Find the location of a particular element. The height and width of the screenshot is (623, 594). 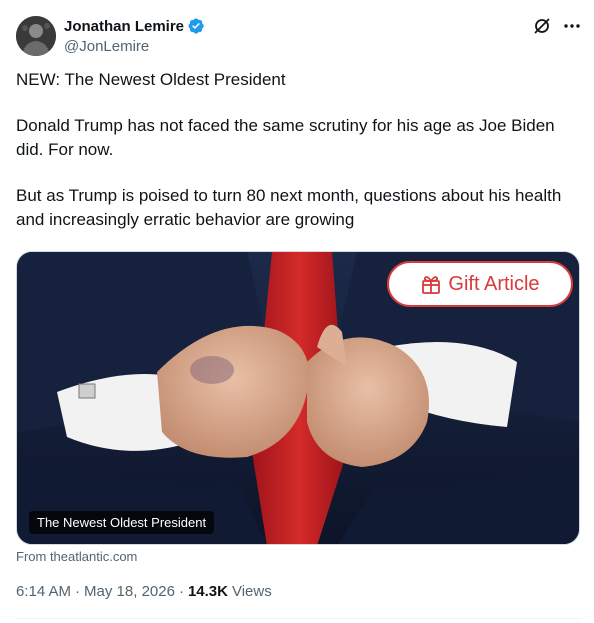

tweet-paragraph: NEW: The Newest Oldest President is located at coordinates (151, 79).